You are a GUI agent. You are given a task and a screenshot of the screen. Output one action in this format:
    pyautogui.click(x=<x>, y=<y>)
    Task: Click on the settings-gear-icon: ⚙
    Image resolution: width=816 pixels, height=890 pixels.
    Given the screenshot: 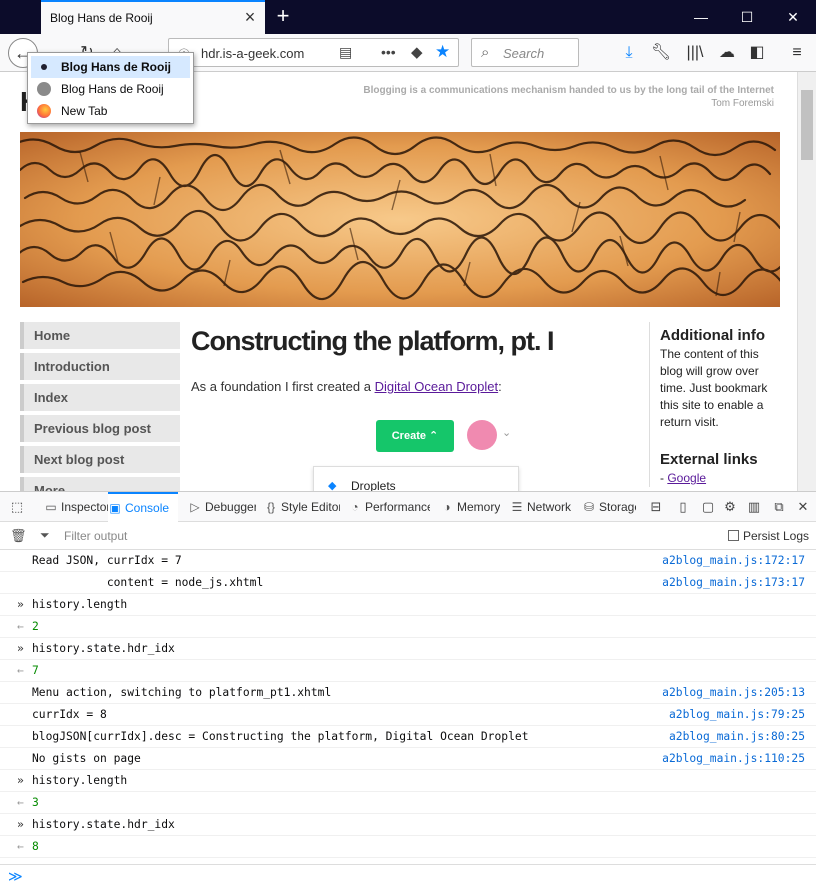 What is the action you would take?
    pyautogui.click(x=730, y=507)
    